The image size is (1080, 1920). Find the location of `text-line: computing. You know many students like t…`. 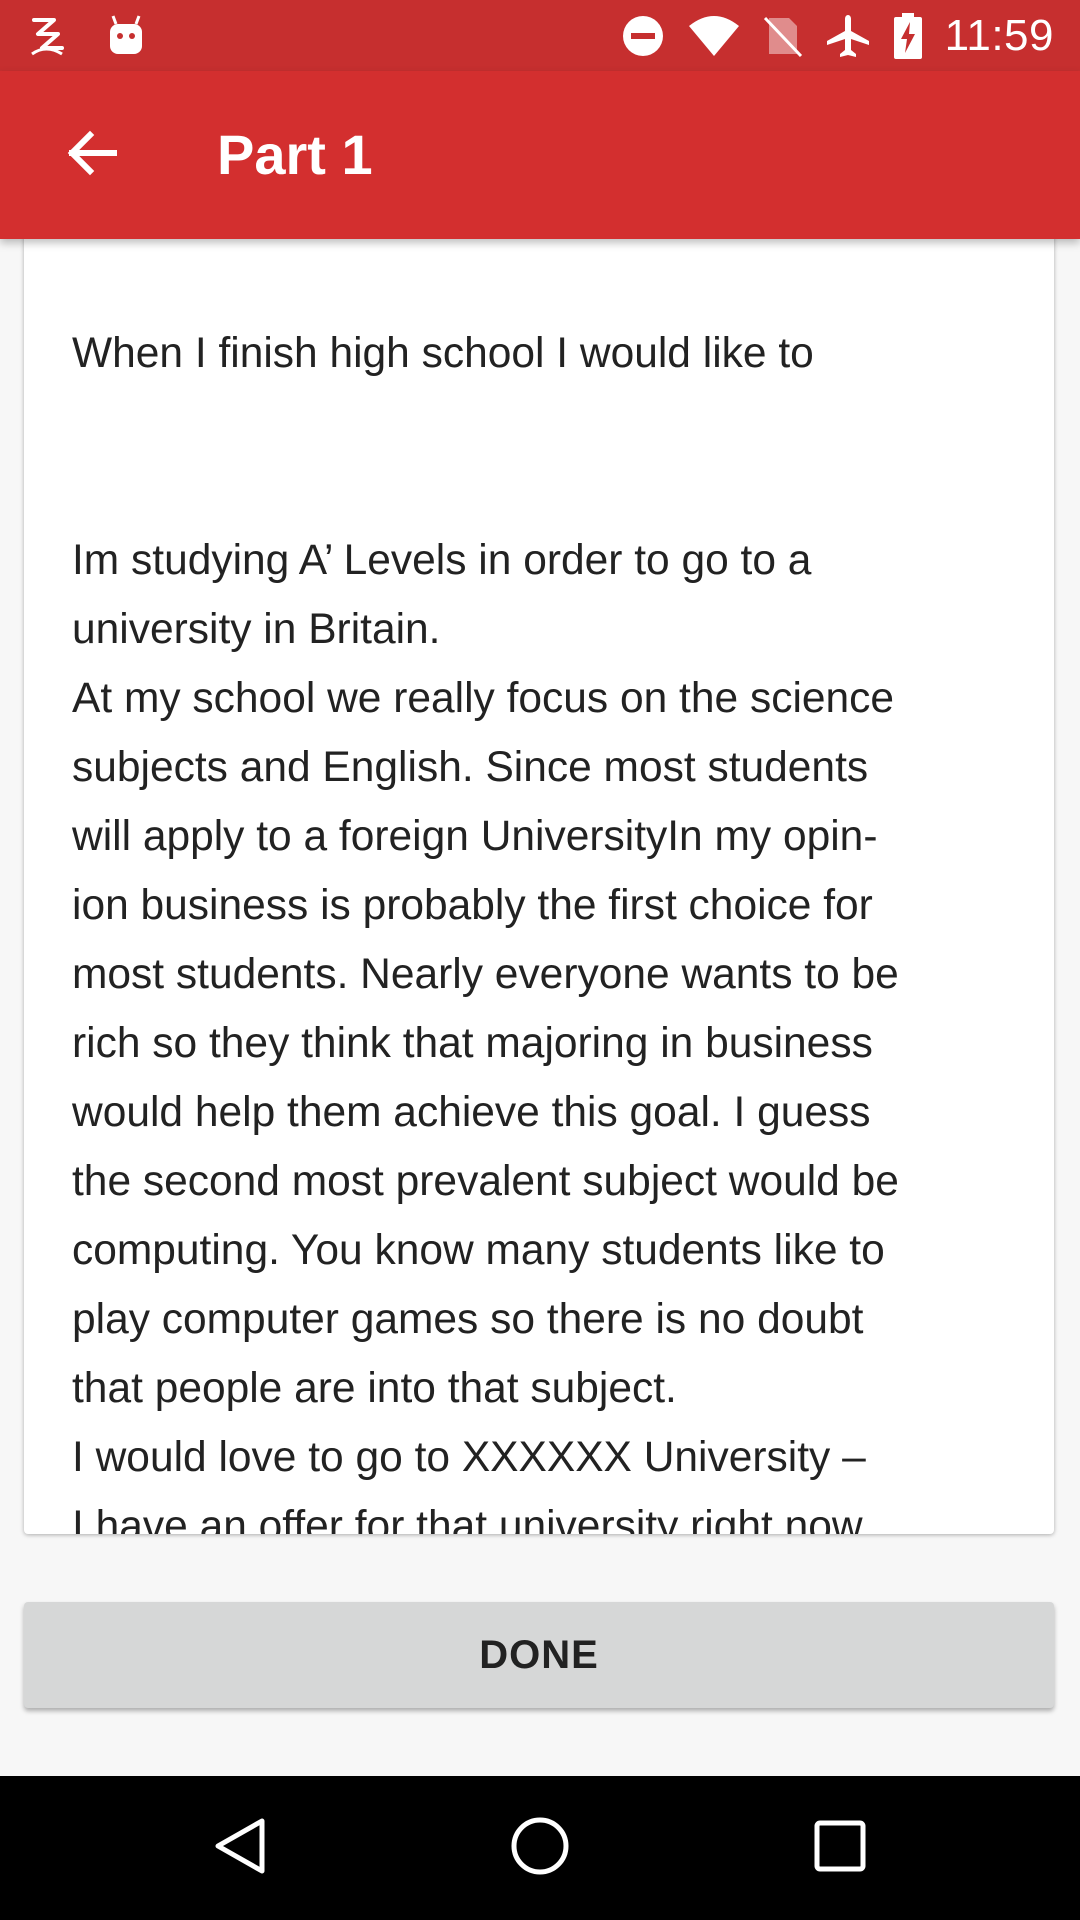

text-line: computing. You know many students like t… is located at coordinates (478, 1250).